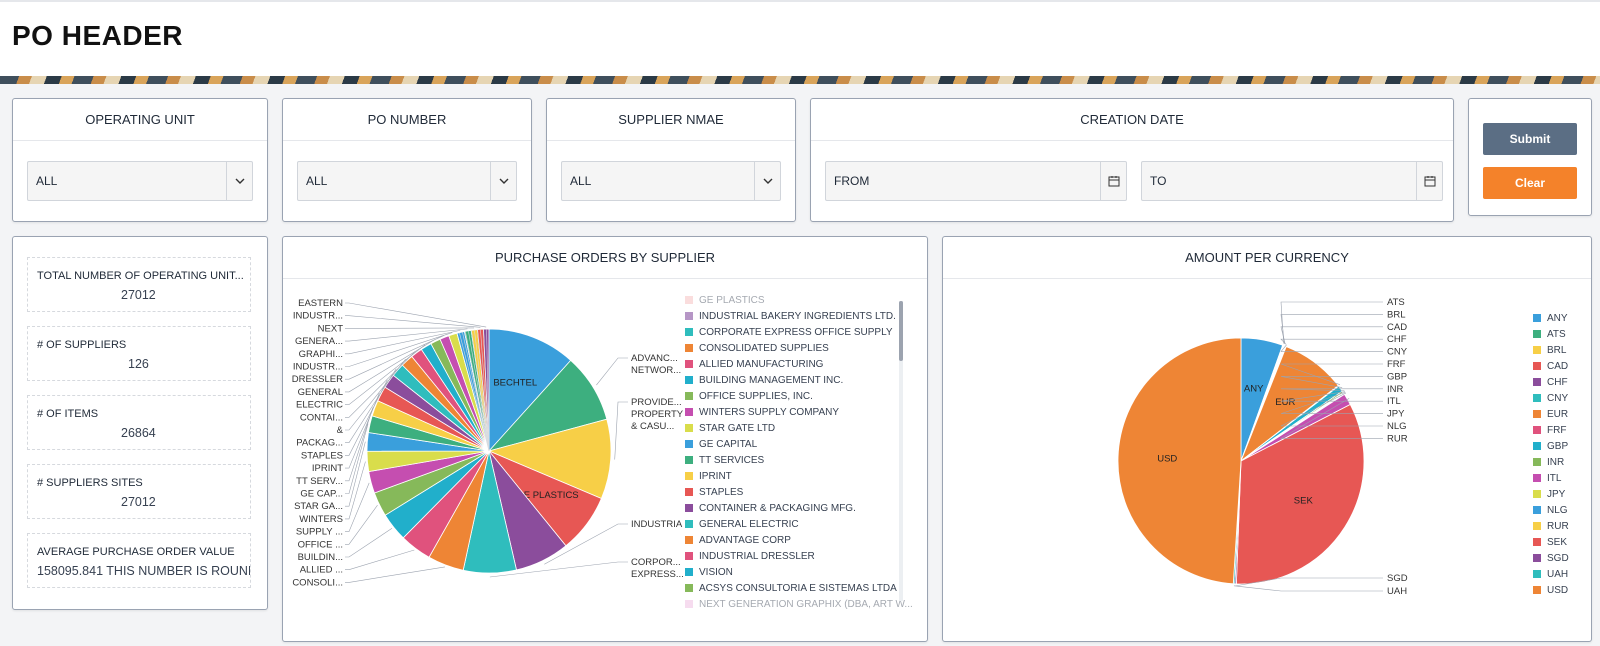 This screenshot has height=646, width=1600. Describe the element at coordinates (1394, 401) in the screenshot. I see `slice-label: ITL` at that location.